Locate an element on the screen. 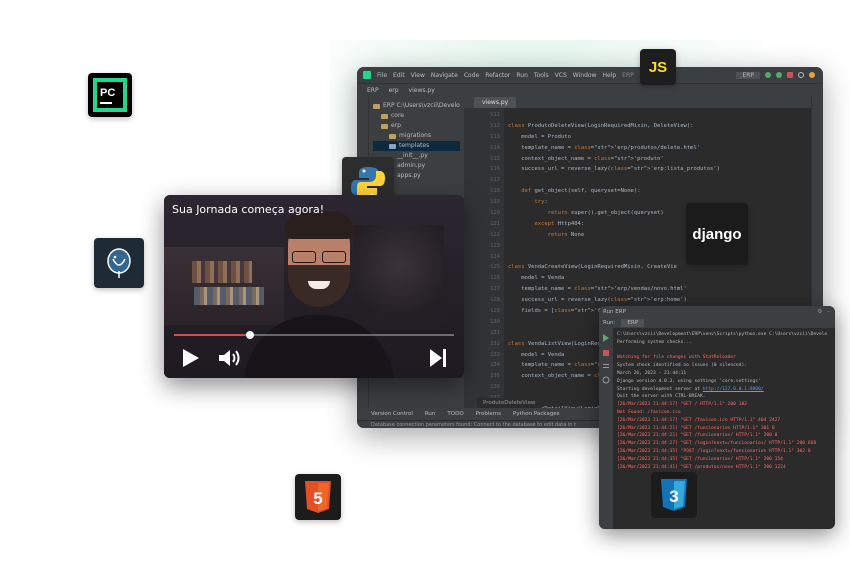  play-icon is located at coordinates (191, 360).